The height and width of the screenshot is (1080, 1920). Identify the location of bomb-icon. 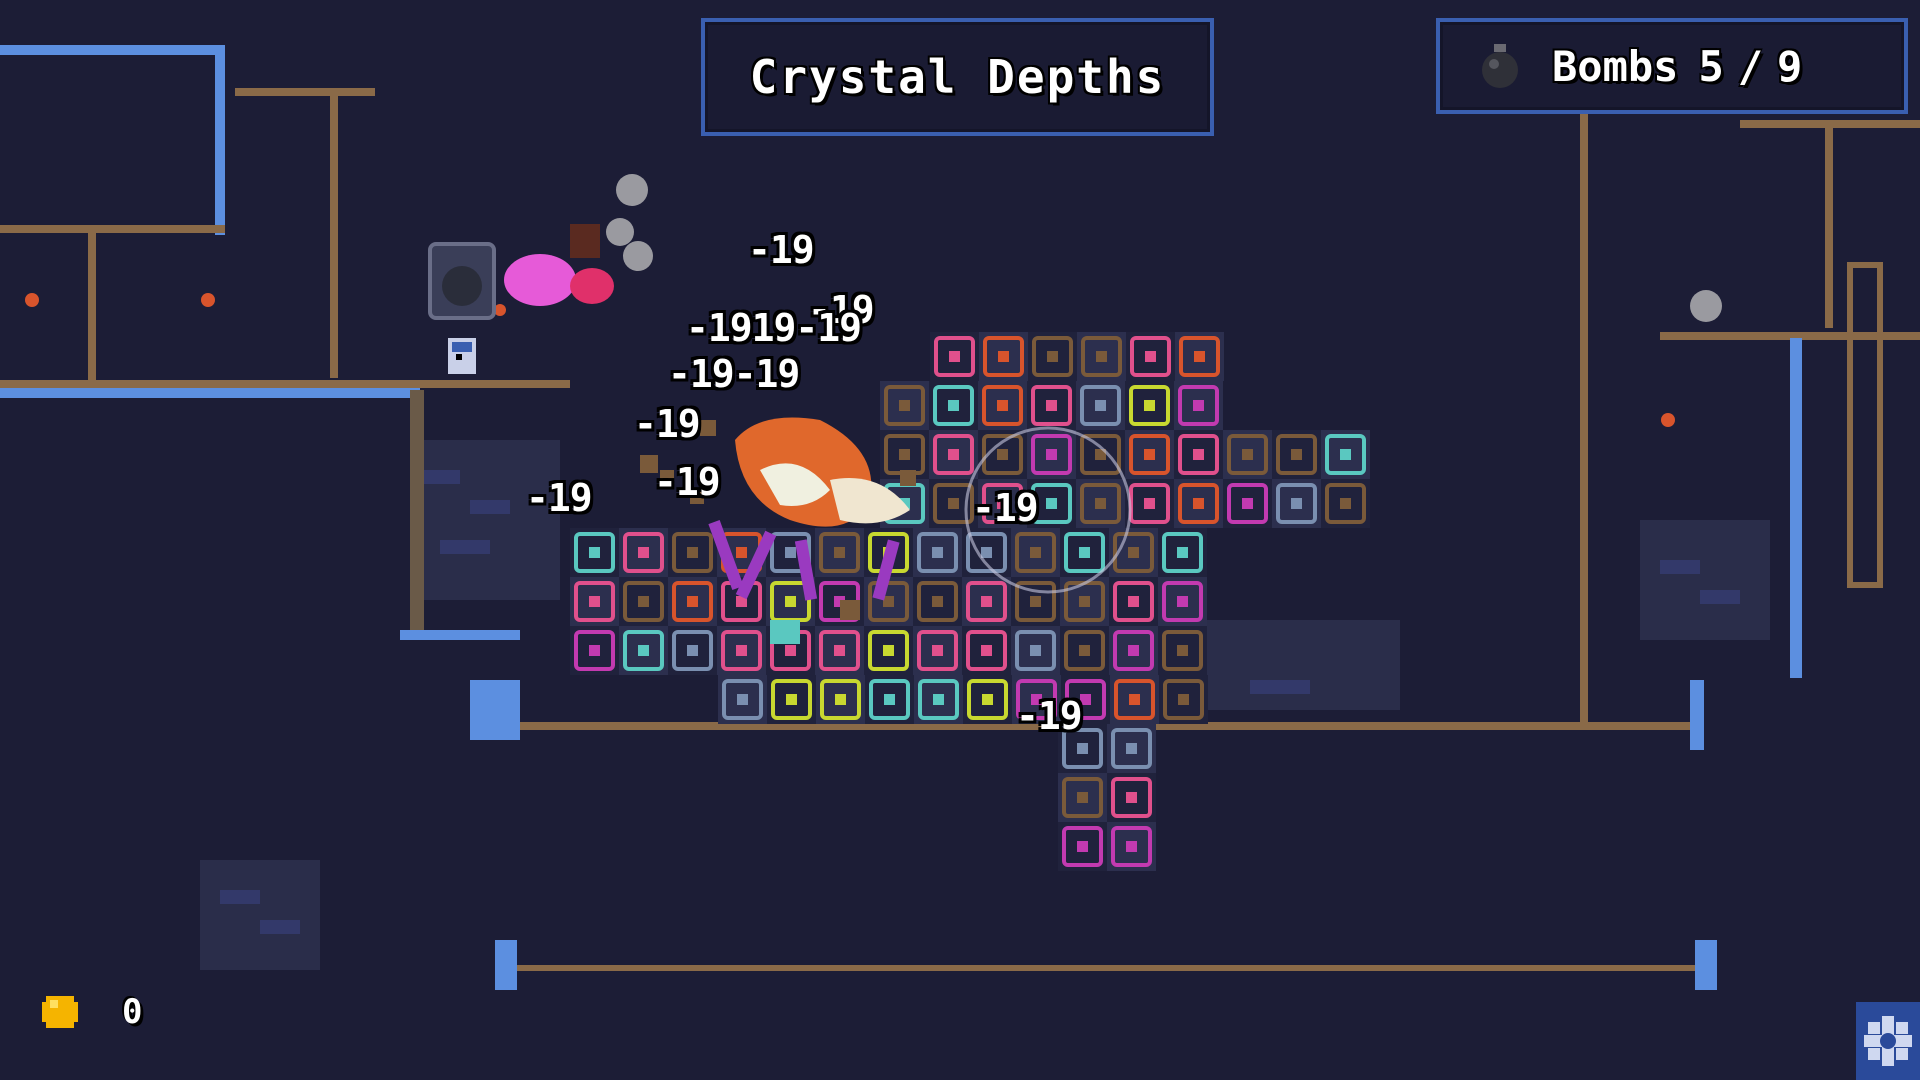
(1500, 66).